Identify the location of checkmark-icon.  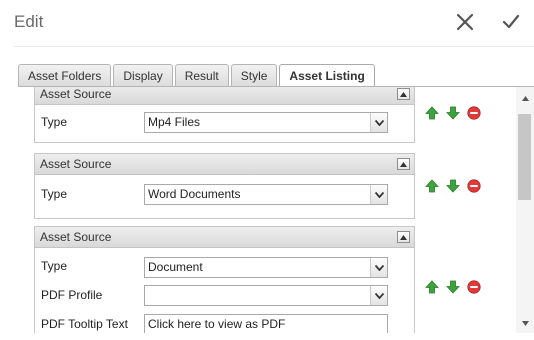
(511, 21).